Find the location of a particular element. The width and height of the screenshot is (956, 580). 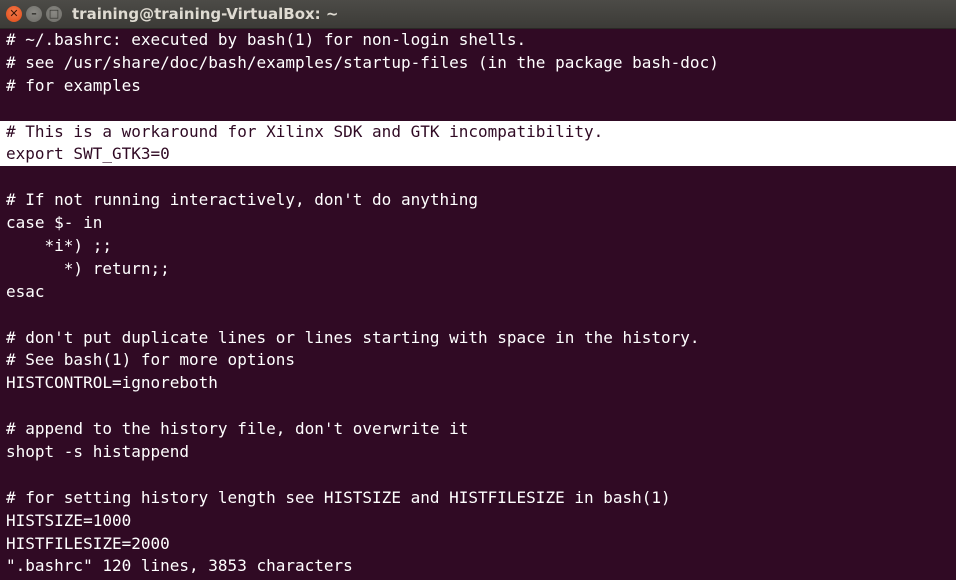

terminal-line: *i*) ;; is located at coordinates (59, 246).